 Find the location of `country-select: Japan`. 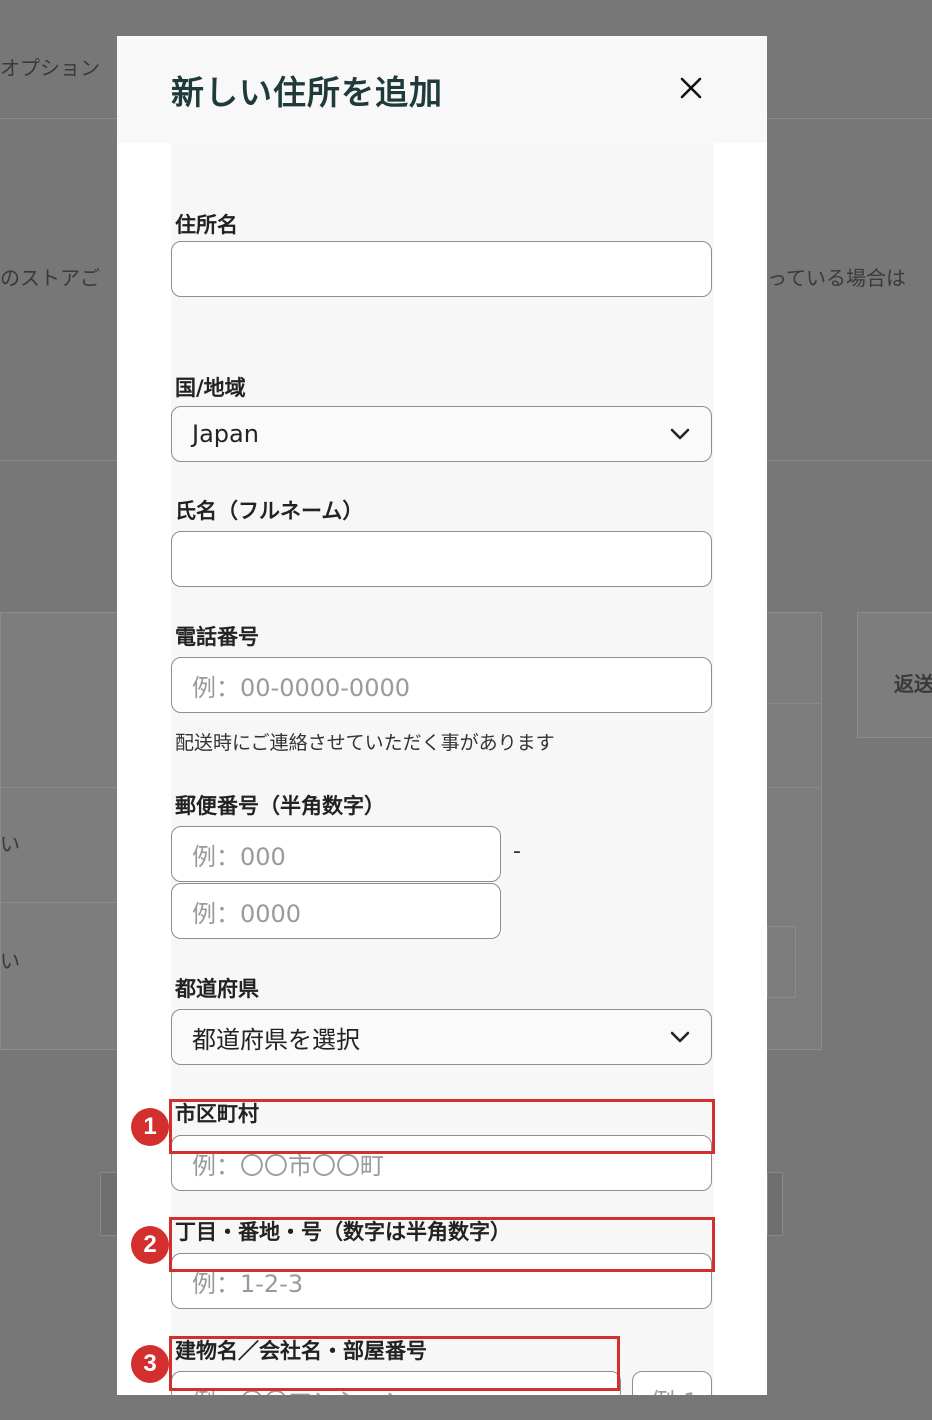

country-select: Japan is located at coordinates (441, 434).